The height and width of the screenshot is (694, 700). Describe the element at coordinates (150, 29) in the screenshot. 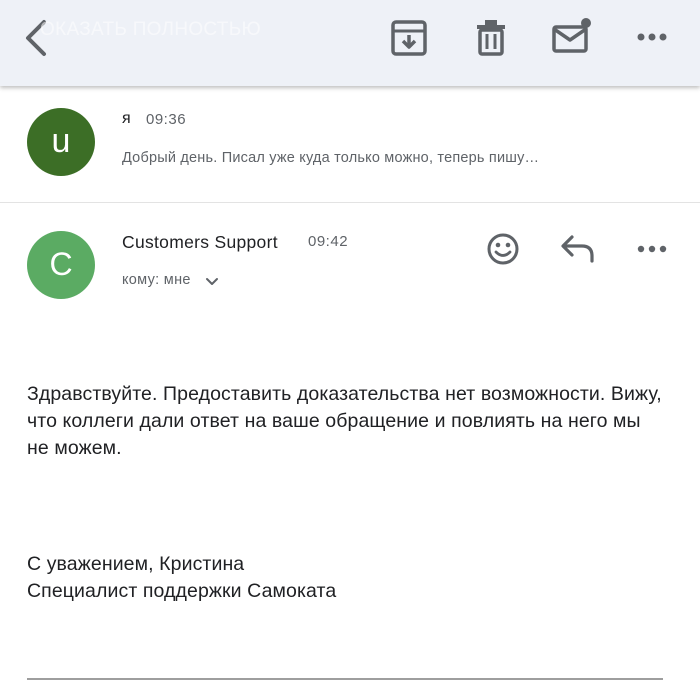

I see `show-full-label: ОКАЗАТЬ ПОЛНОСТЬЮ` at that location.